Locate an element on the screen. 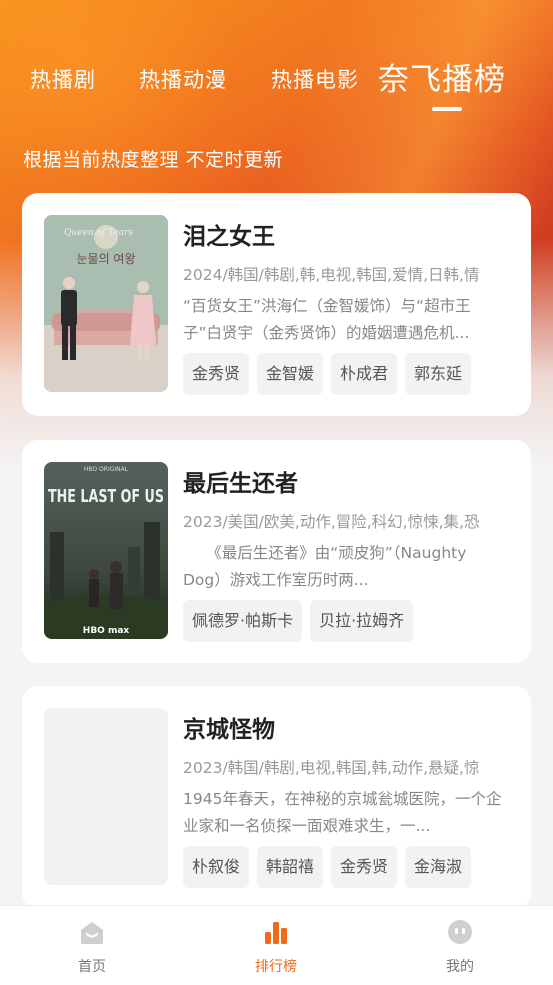 The height and width of the screenshot is (985, 553). tab-hot-movie: 热播电影 is located at coordinates (315, 79).